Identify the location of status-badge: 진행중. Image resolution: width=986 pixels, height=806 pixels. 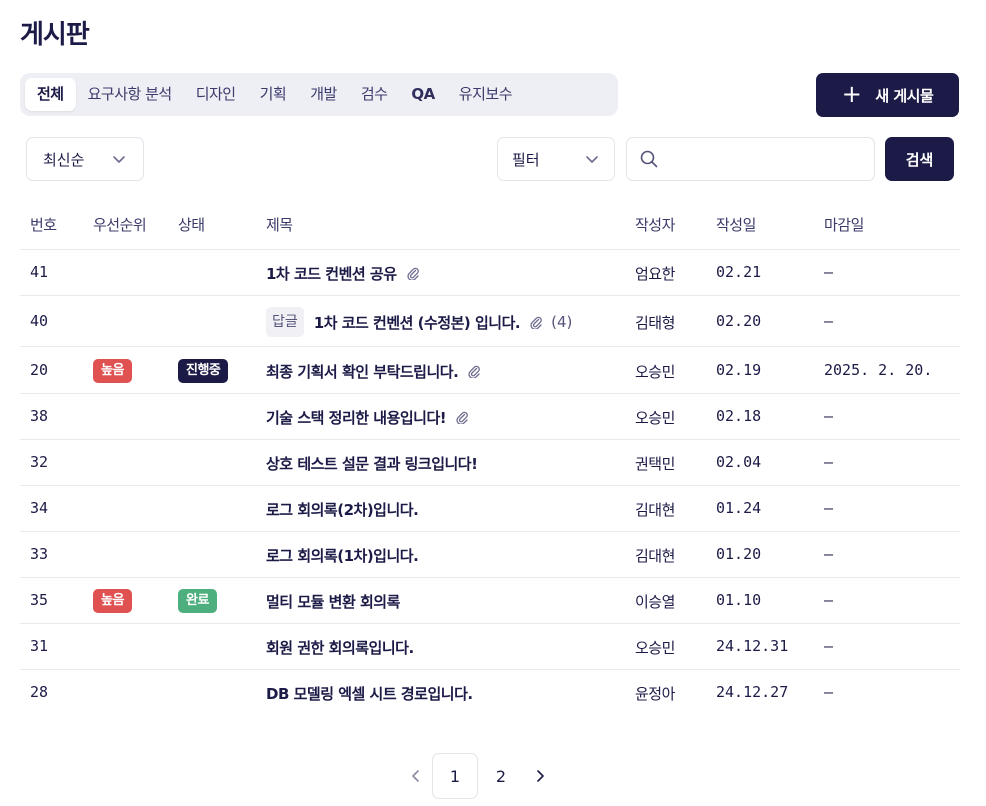
(203, 371).